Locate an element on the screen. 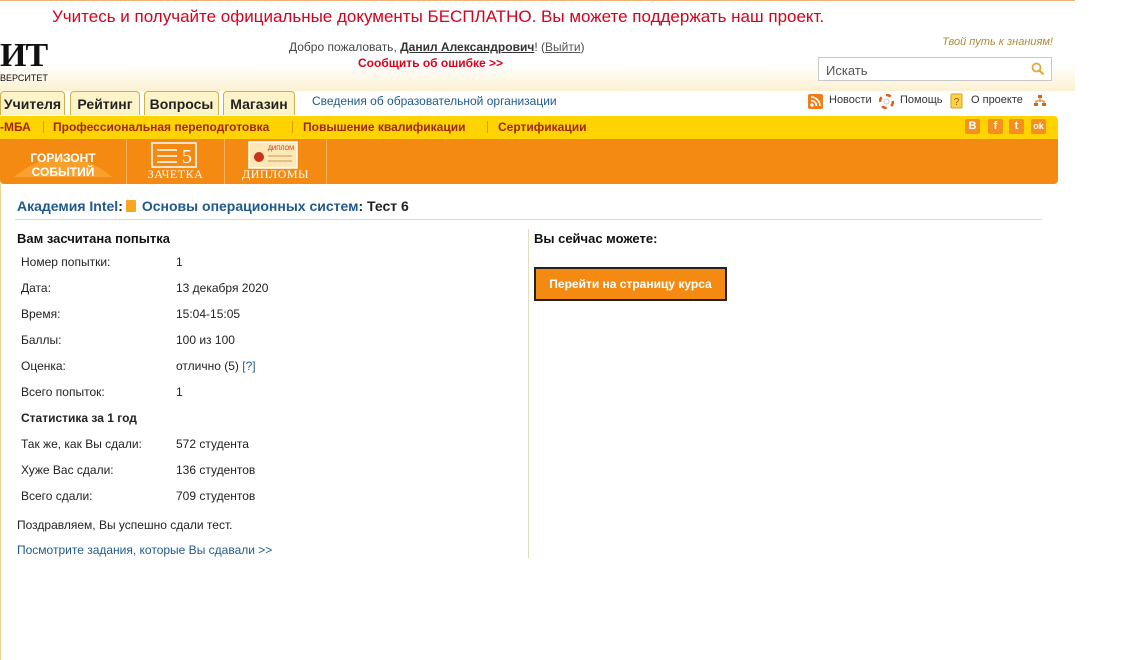  info-icon: ? is located at coordinates (956, 101).